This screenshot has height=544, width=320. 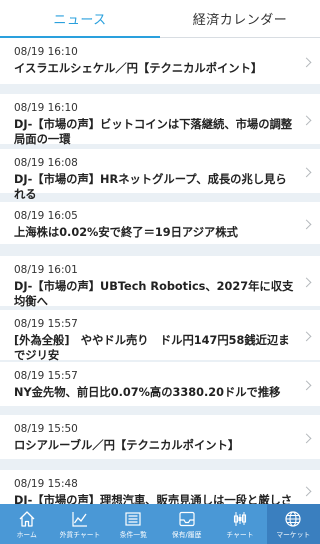 What do you see at coordinates (293, 519) in the screenshot?
I see `globe-icon` at bounding box center [293, 519].